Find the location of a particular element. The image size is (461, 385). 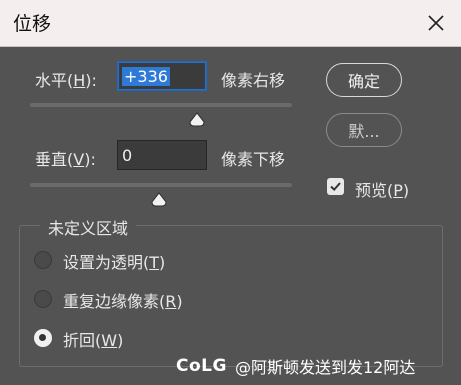

watermark-text: @阿斯顿发送到发12阿达 is located at coordinates (325, 367).